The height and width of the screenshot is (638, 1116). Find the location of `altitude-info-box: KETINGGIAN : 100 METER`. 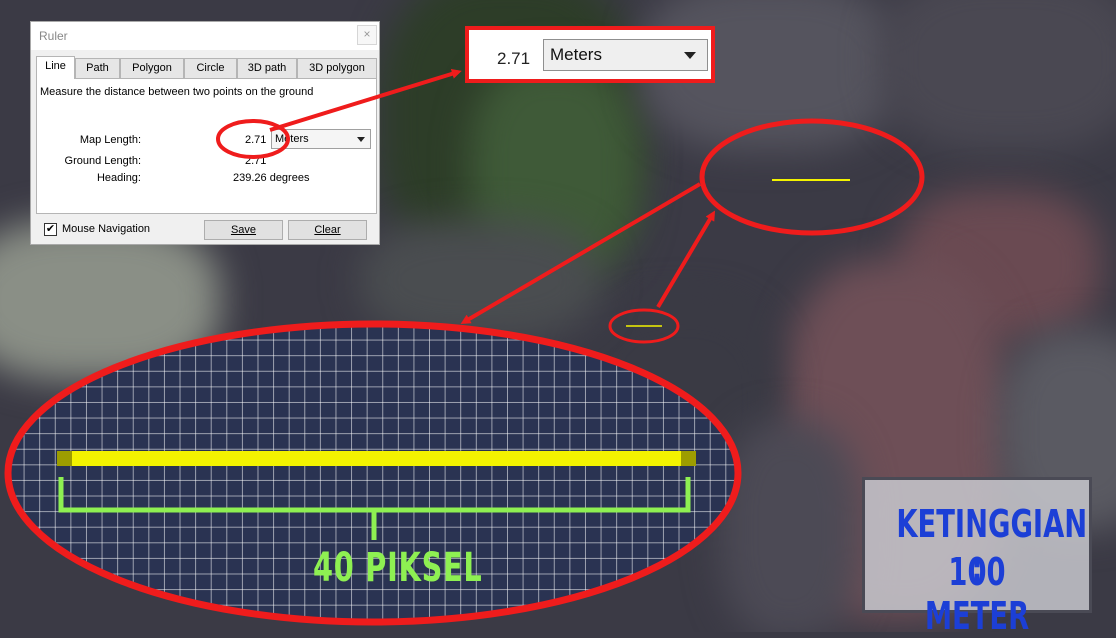

altitude-info-box: KETINGGIAN : 100 METER is located at coordinates (977, 557).